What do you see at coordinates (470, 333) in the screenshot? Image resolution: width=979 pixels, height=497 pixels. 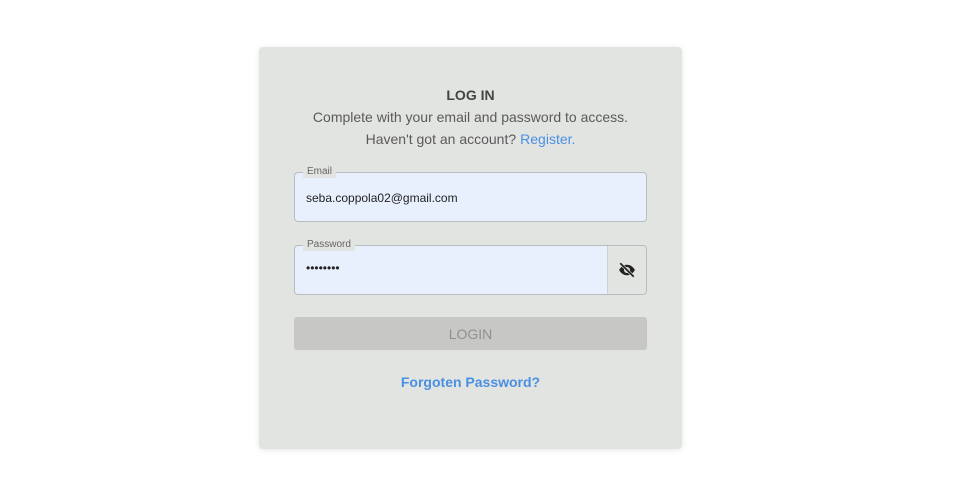 I see `login-button: LOGIN` at bounding box center [470, 333].